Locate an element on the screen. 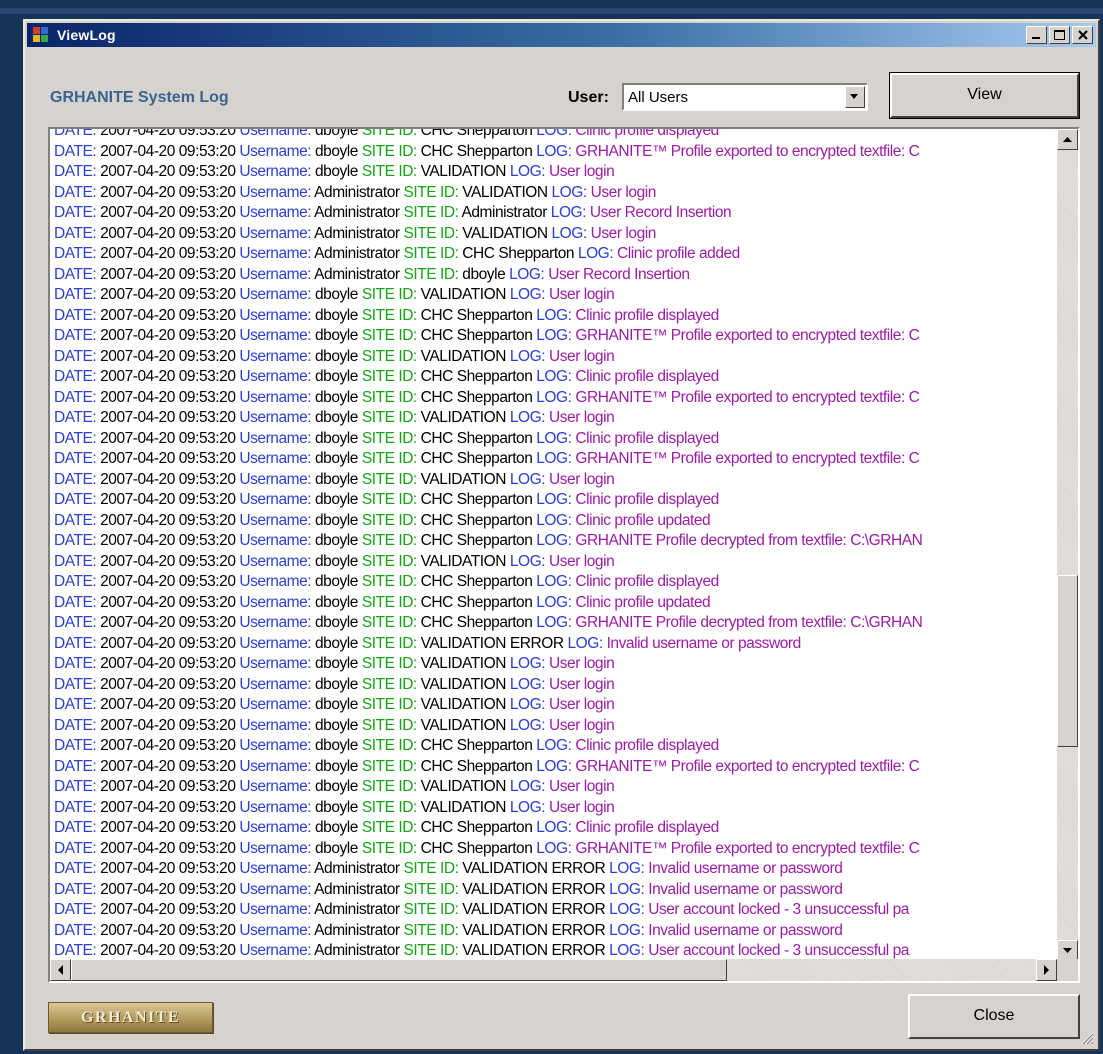 Image resolution: width=1103 pixels, height=1054 pixels. chevron-down-icon is located at coordinates (1067, 950).